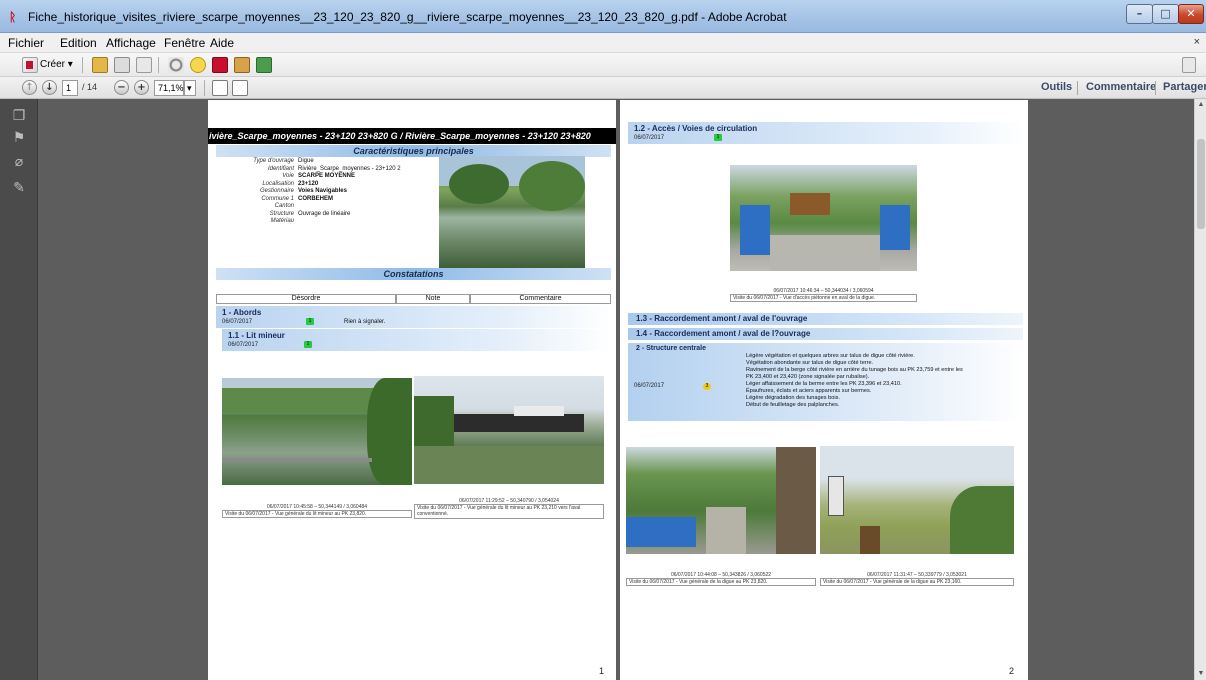  Describe the element at coordinates (26, 43) in the screenshot. I see `menu-fichier: Fichier` at that location.